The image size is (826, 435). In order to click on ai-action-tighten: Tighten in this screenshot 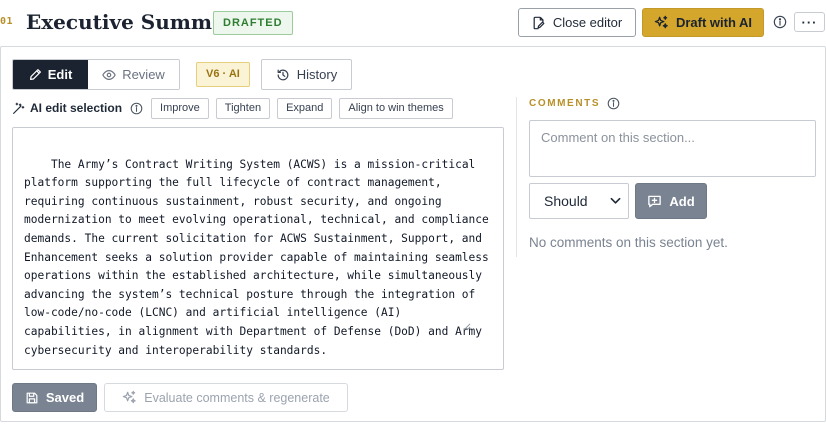, I will do `click(243, 108)`.